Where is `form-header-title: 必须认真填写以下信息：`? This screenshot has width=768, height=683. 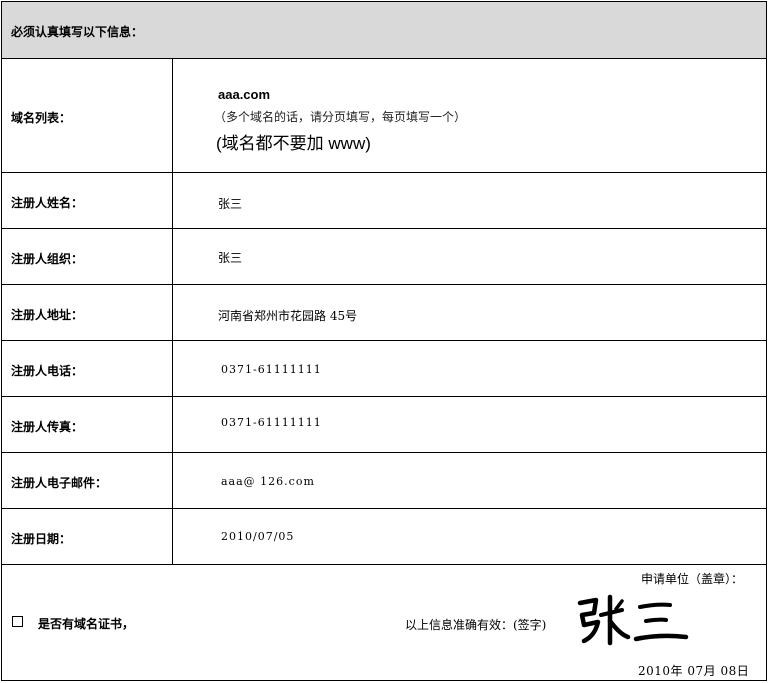 form-header-title: 必须认真填写以下信息： is located at coordinates (77, 32).